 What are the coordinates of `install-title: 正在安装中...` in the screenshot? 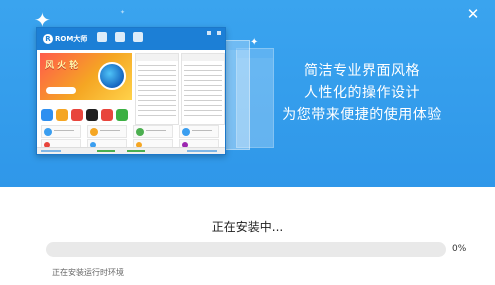 It's located at (247, 227).